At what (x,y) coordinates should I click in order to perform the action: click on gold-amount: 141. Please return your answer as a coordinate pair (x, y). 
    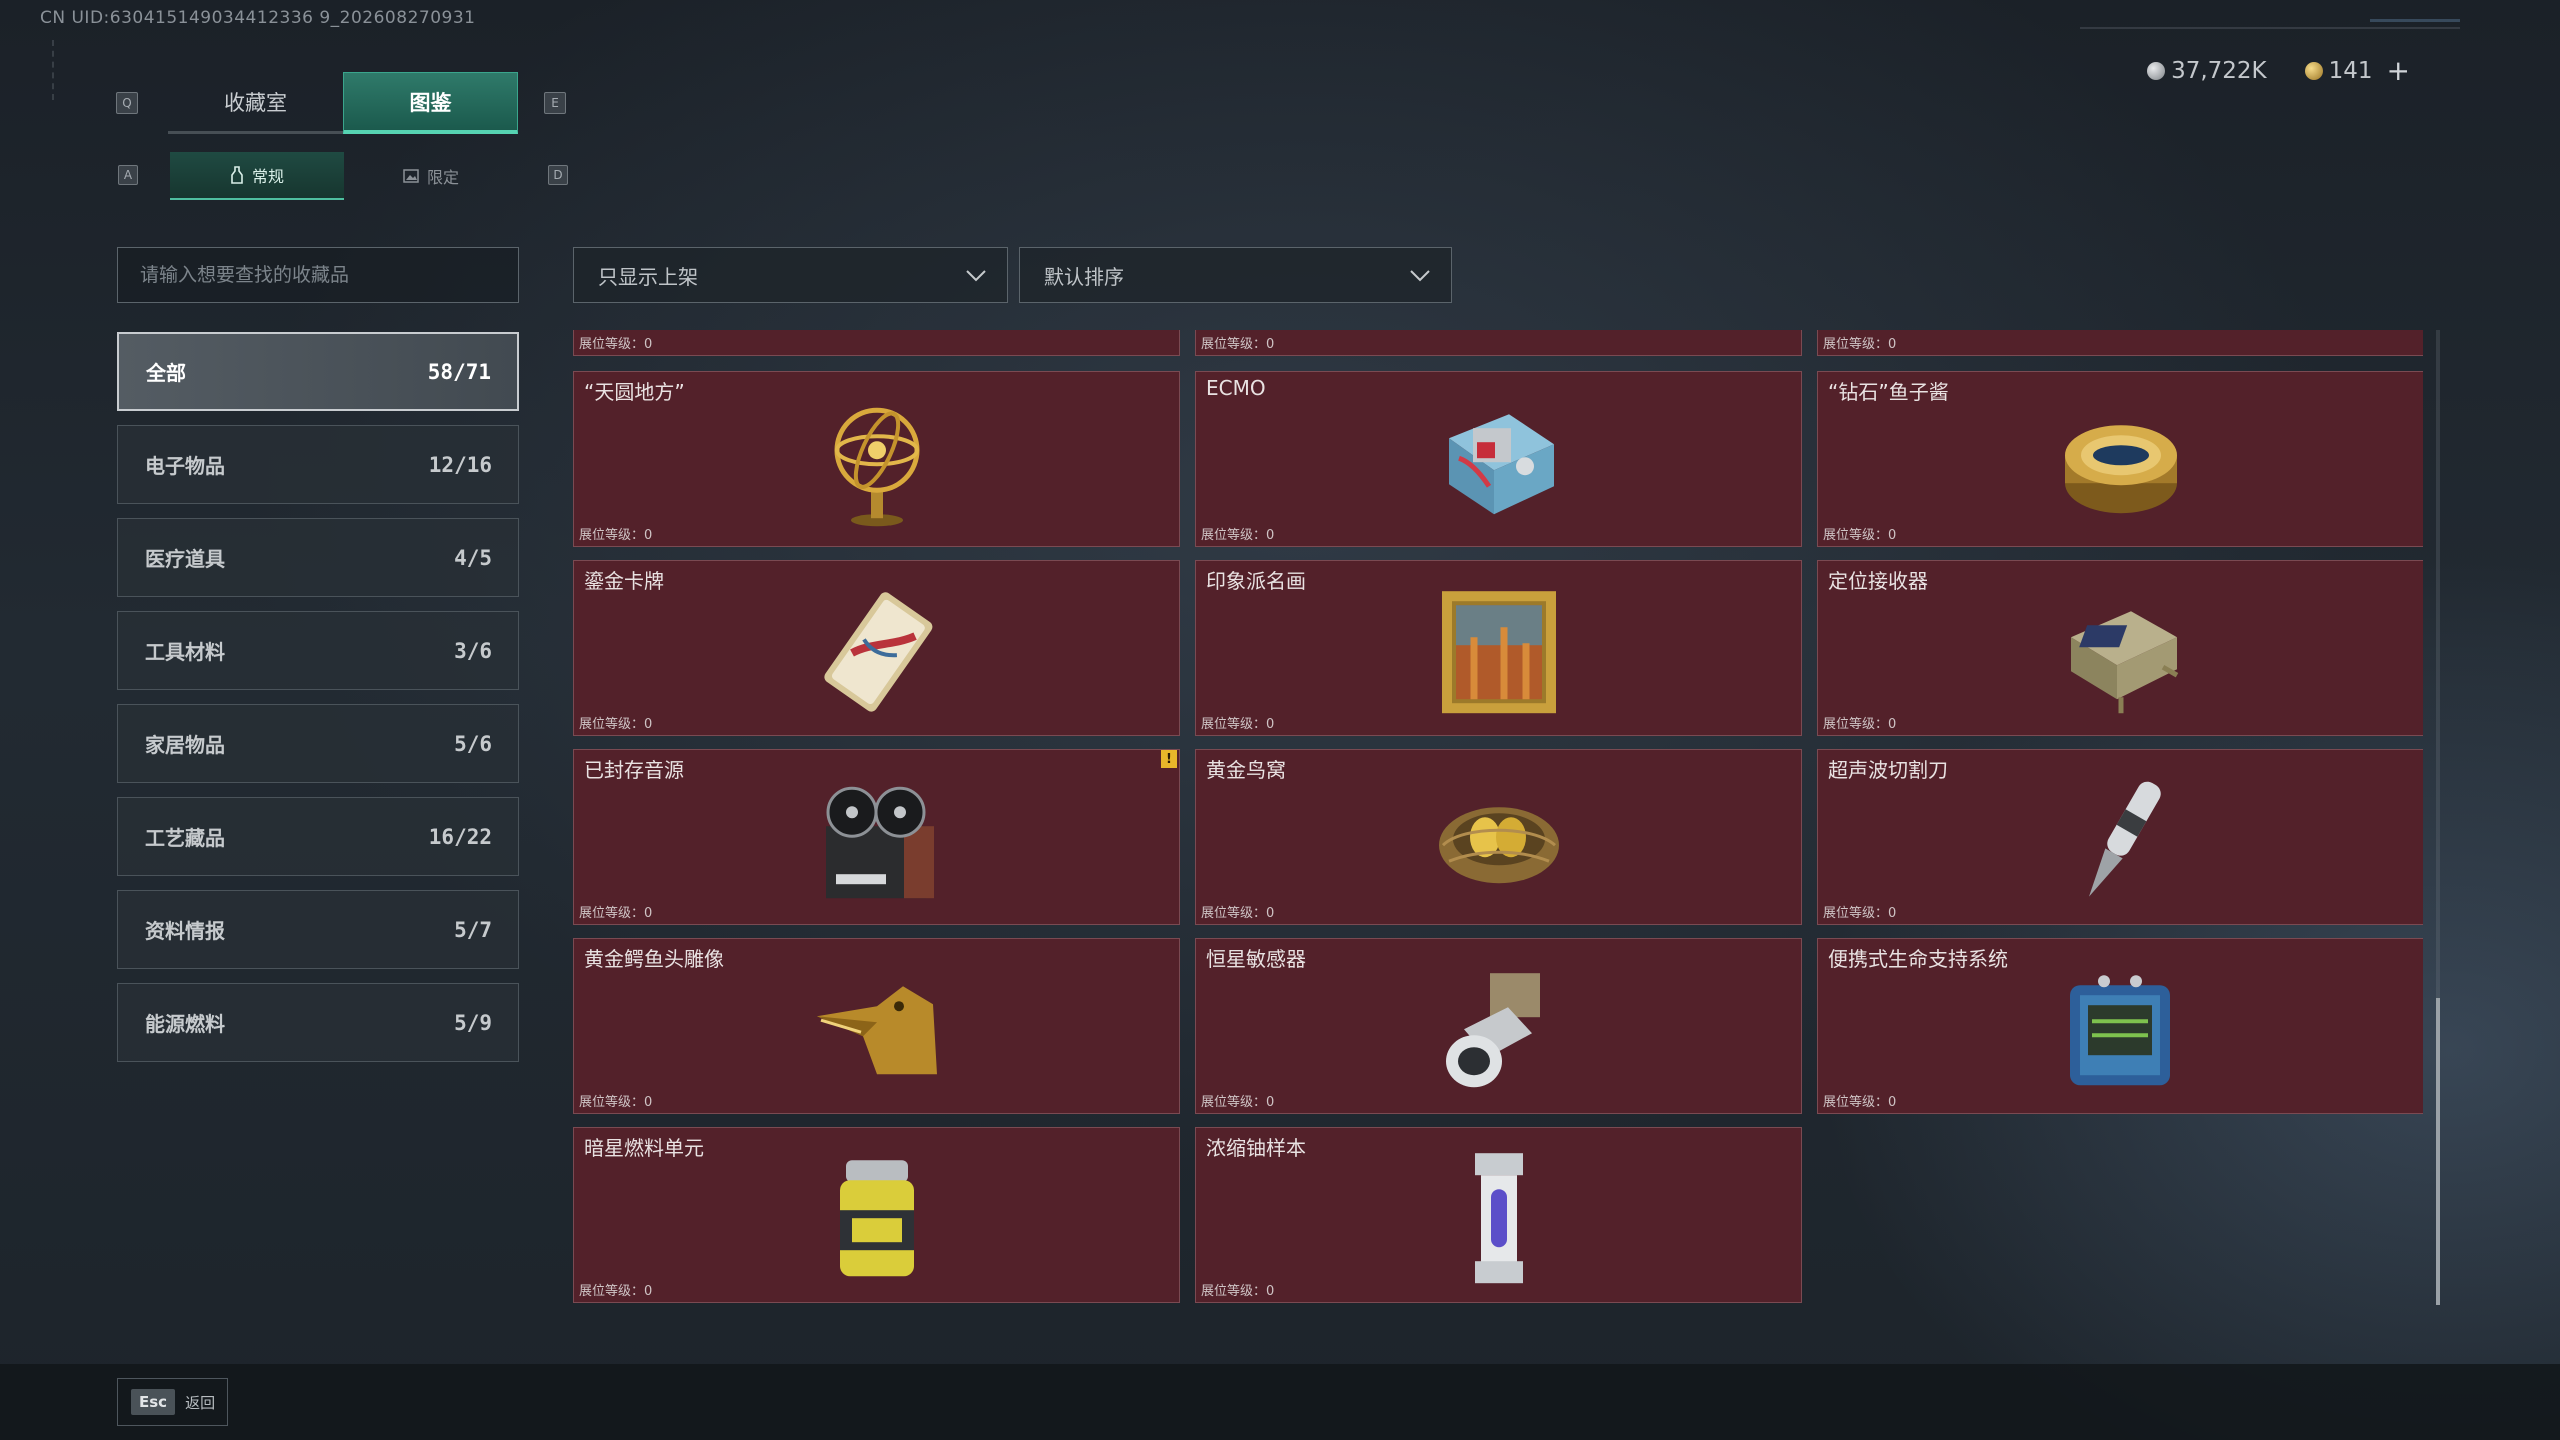
    Looking at the image, I should click on (2350, 70).